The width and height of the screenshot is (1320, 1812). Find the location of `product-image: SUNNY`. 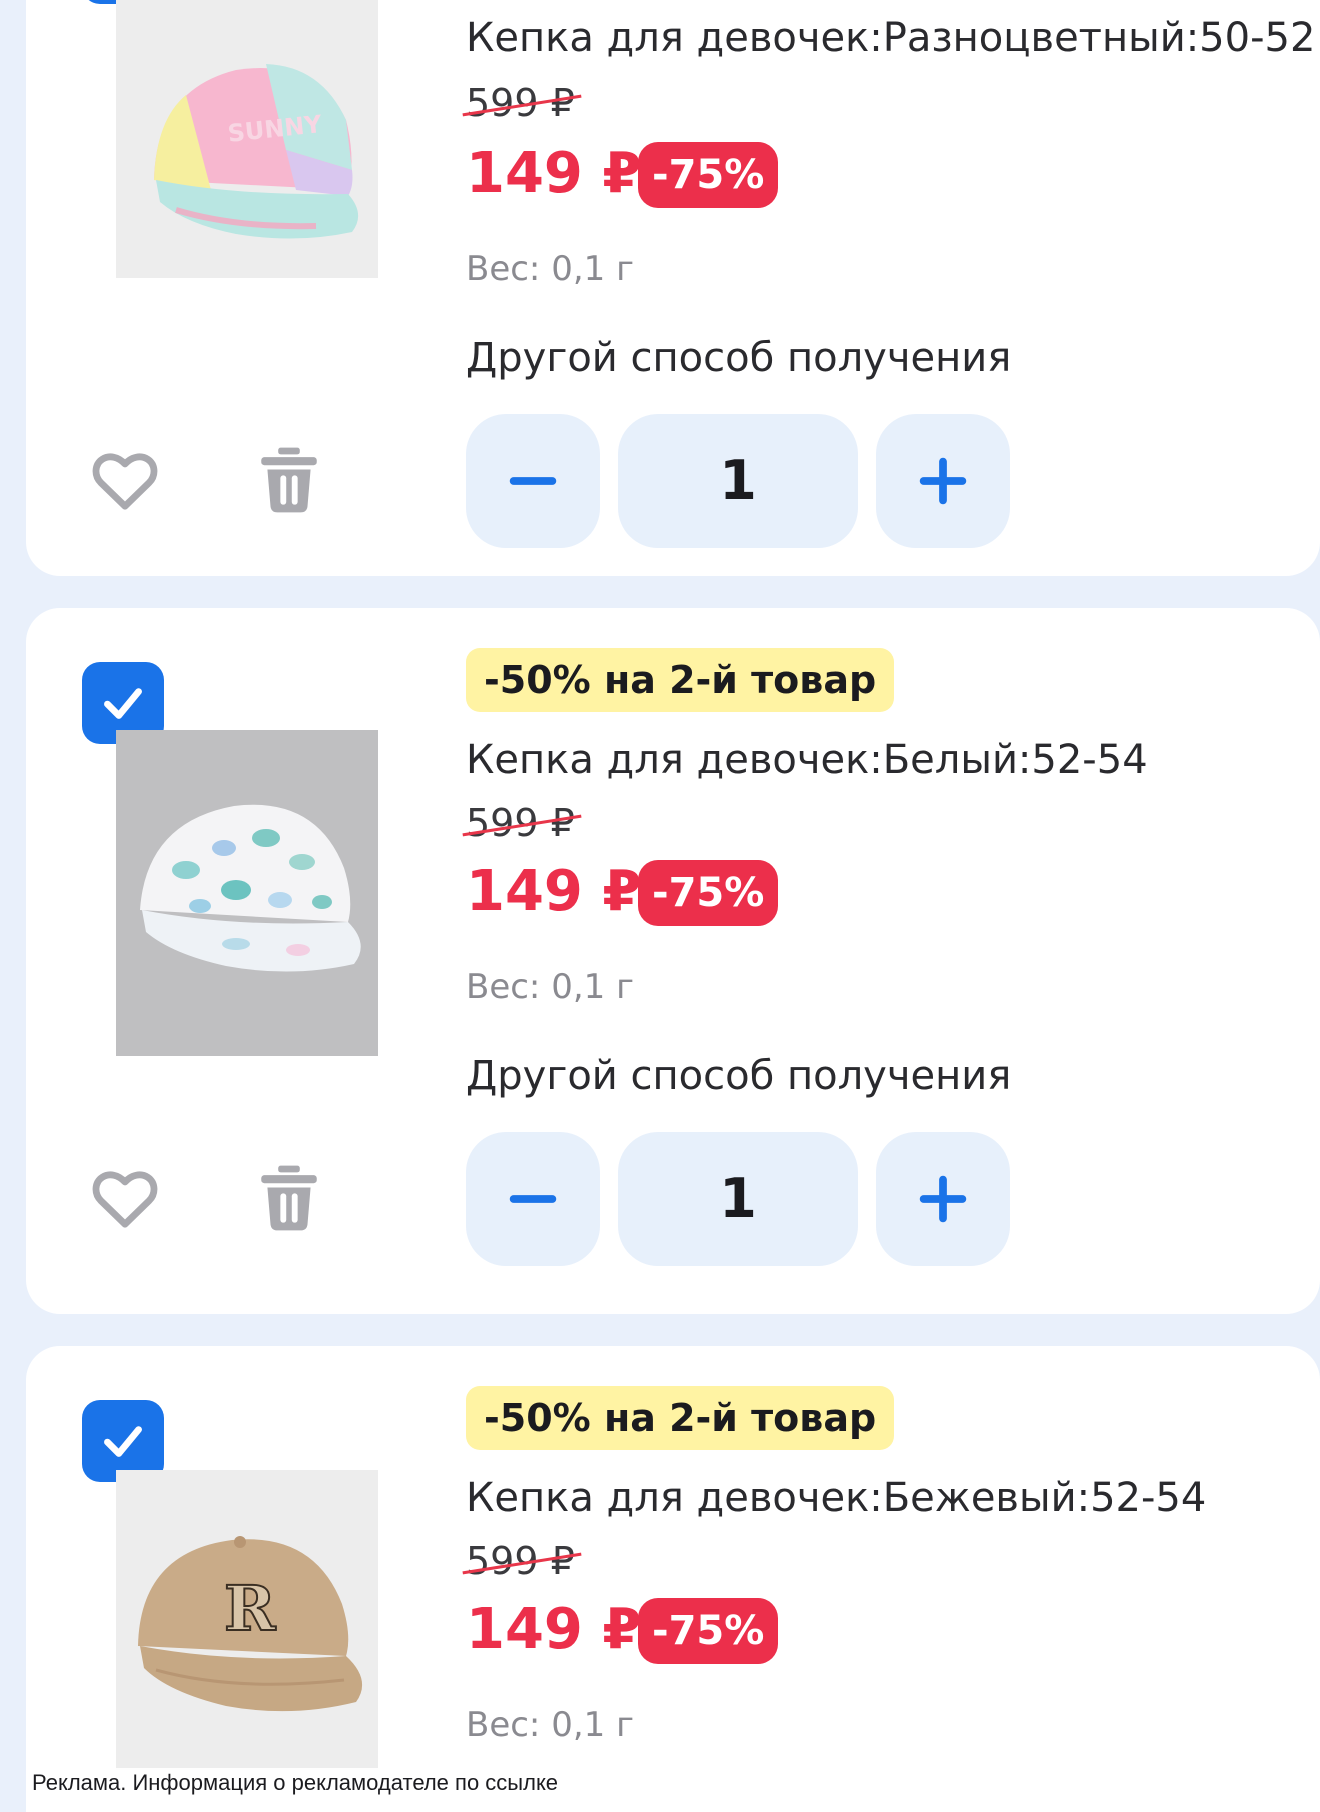

product-image: SUNNY is located at coordinates (247, 139).